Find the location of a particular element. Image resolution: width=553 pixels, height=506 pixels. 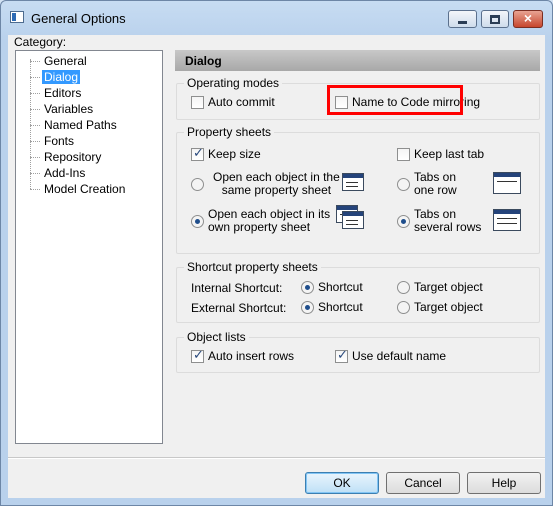

tree-item-label: Editors is located at coordinates (63, 93).